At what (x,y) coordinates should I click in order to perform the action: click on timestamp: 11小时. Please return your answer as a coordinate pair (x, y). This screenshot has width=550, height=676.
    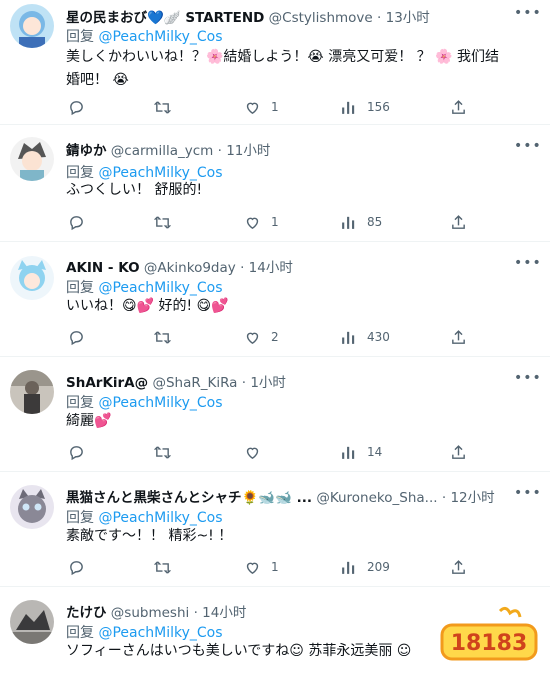
    Looking at the image, I should click on (248, 151).